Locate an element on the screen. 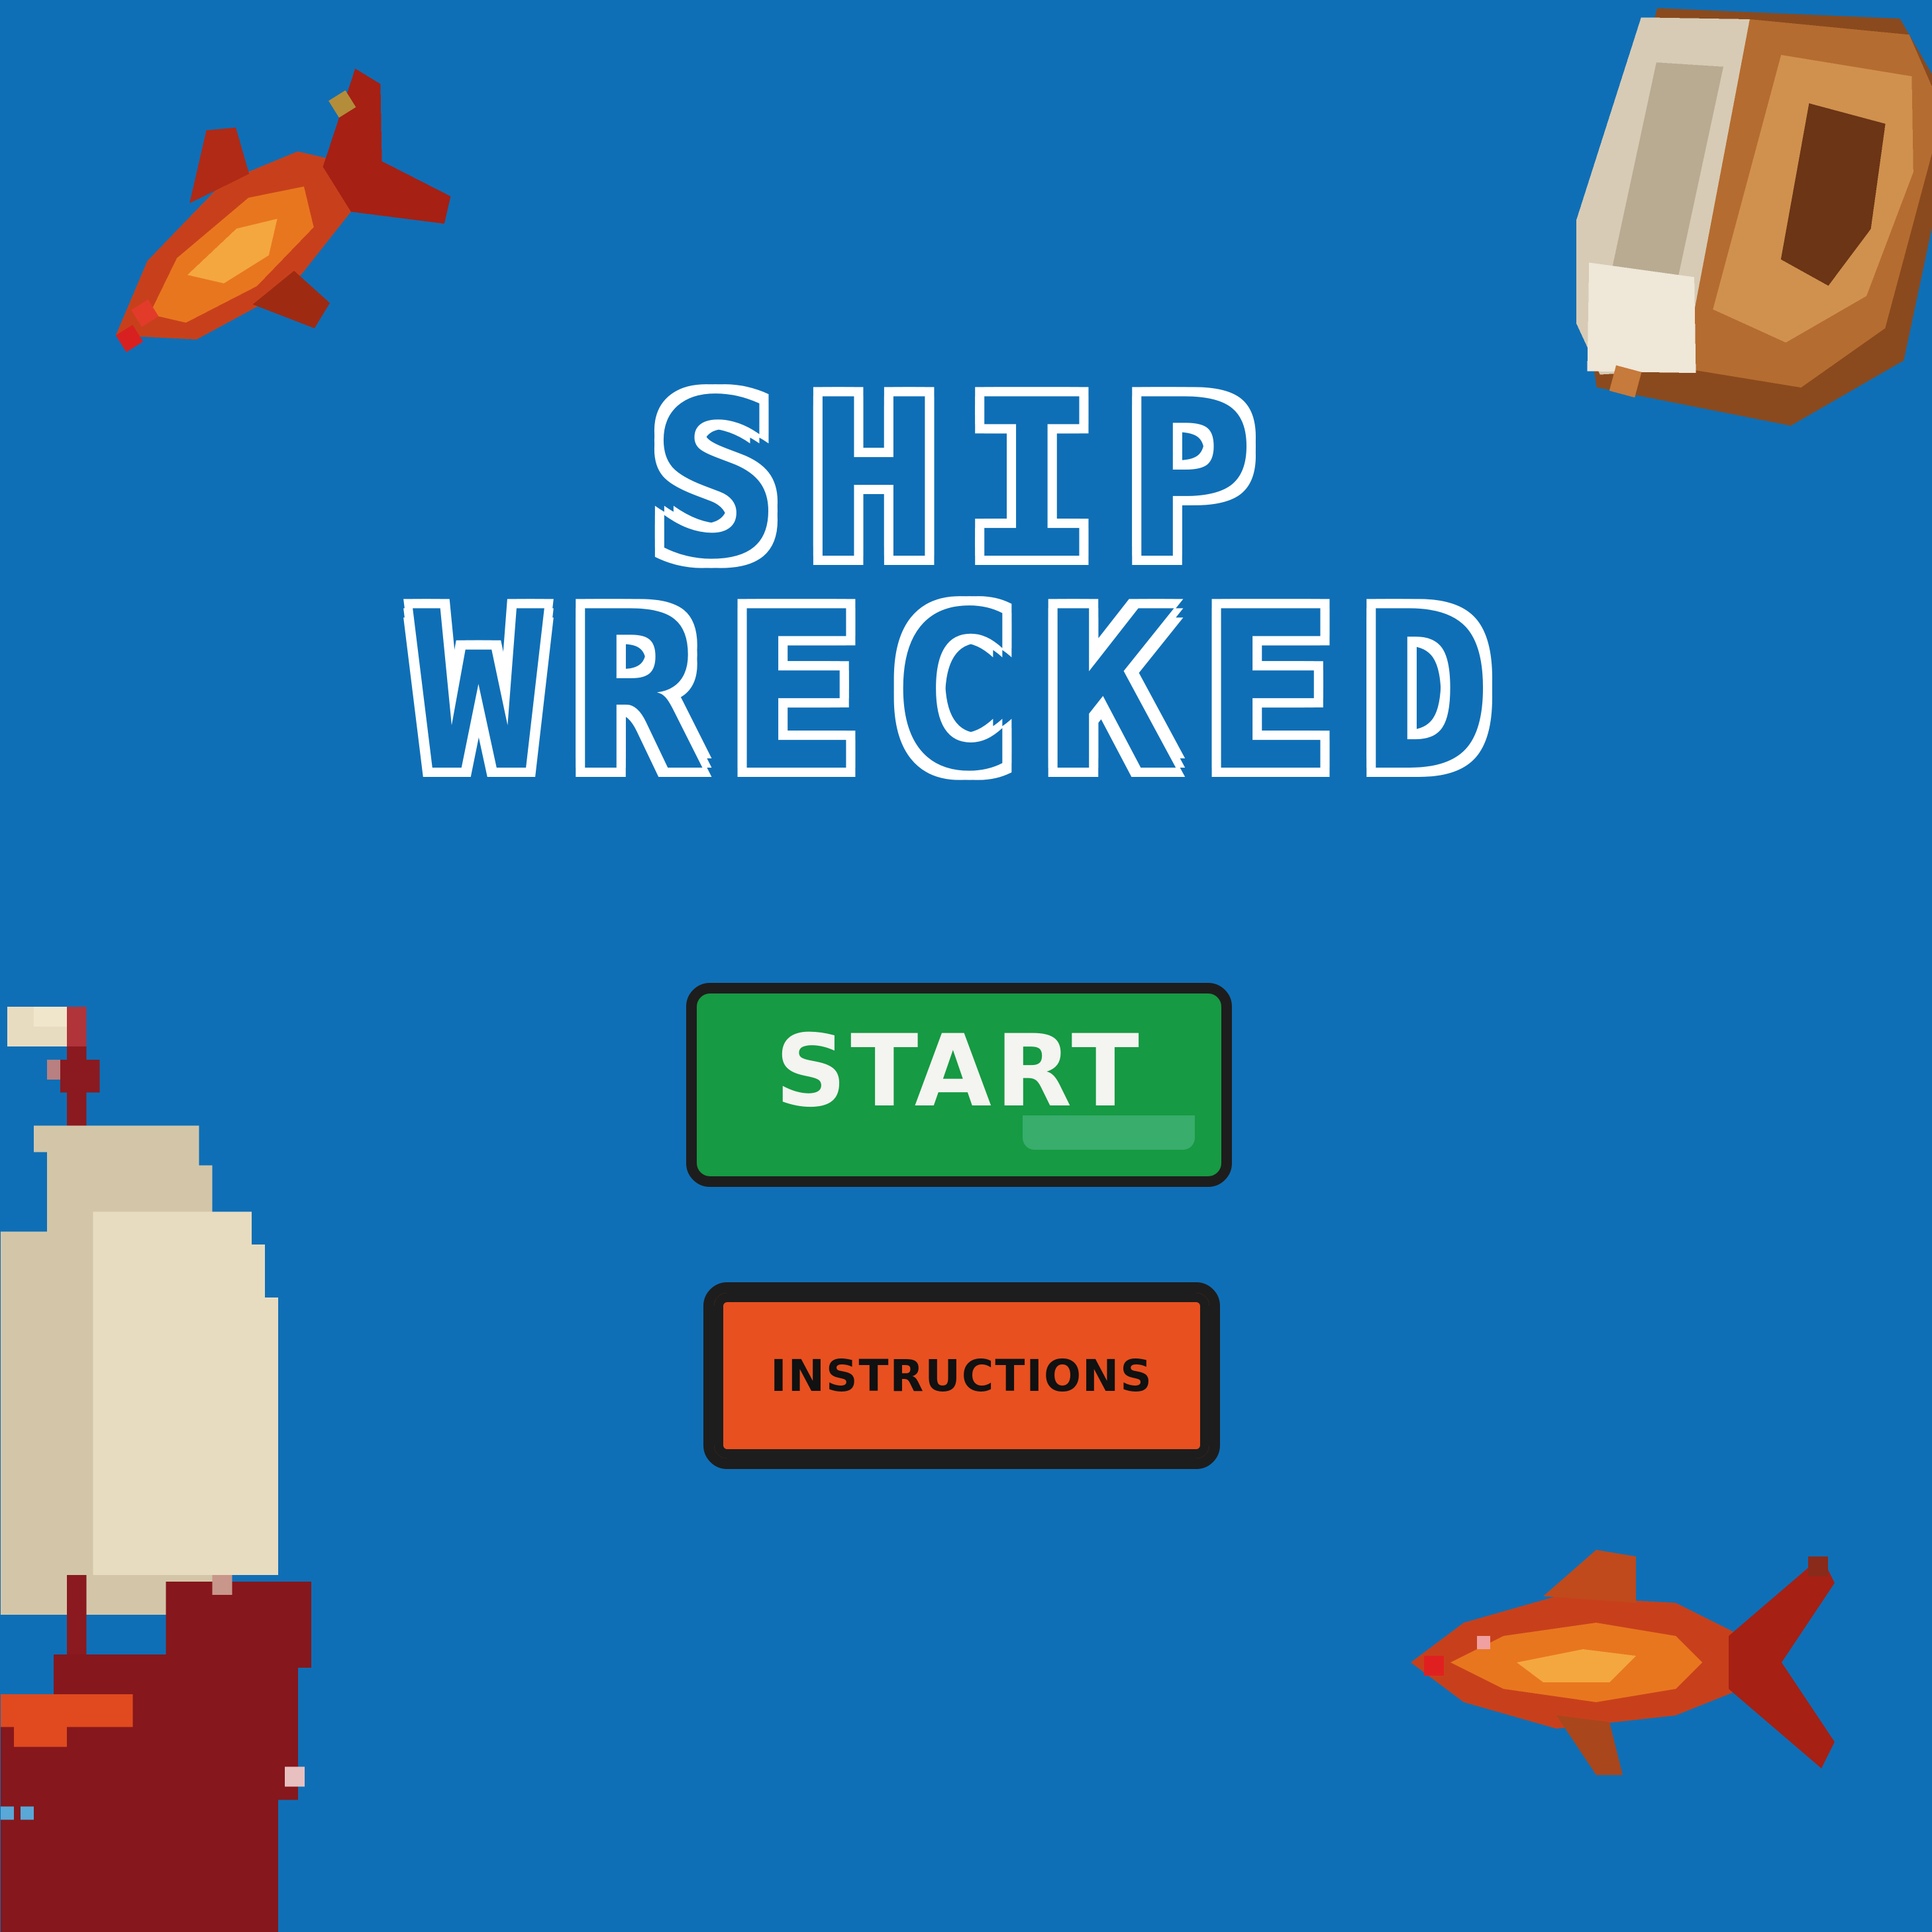 Image resolution: width=1932 pixels, height=1932 pixels. goldfish-icon is located at coordinates (1629, 1665).